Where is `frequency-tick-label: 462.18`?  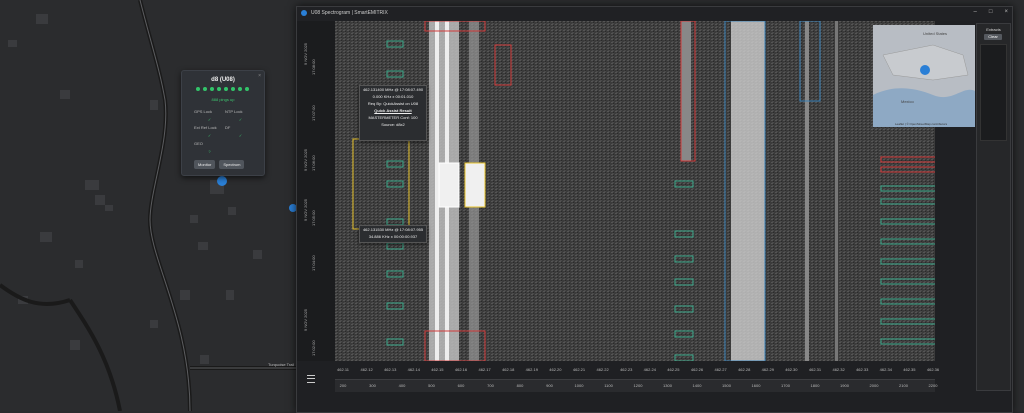 frequency-tick-label: 462.18 is located at coordinates (508, 369).